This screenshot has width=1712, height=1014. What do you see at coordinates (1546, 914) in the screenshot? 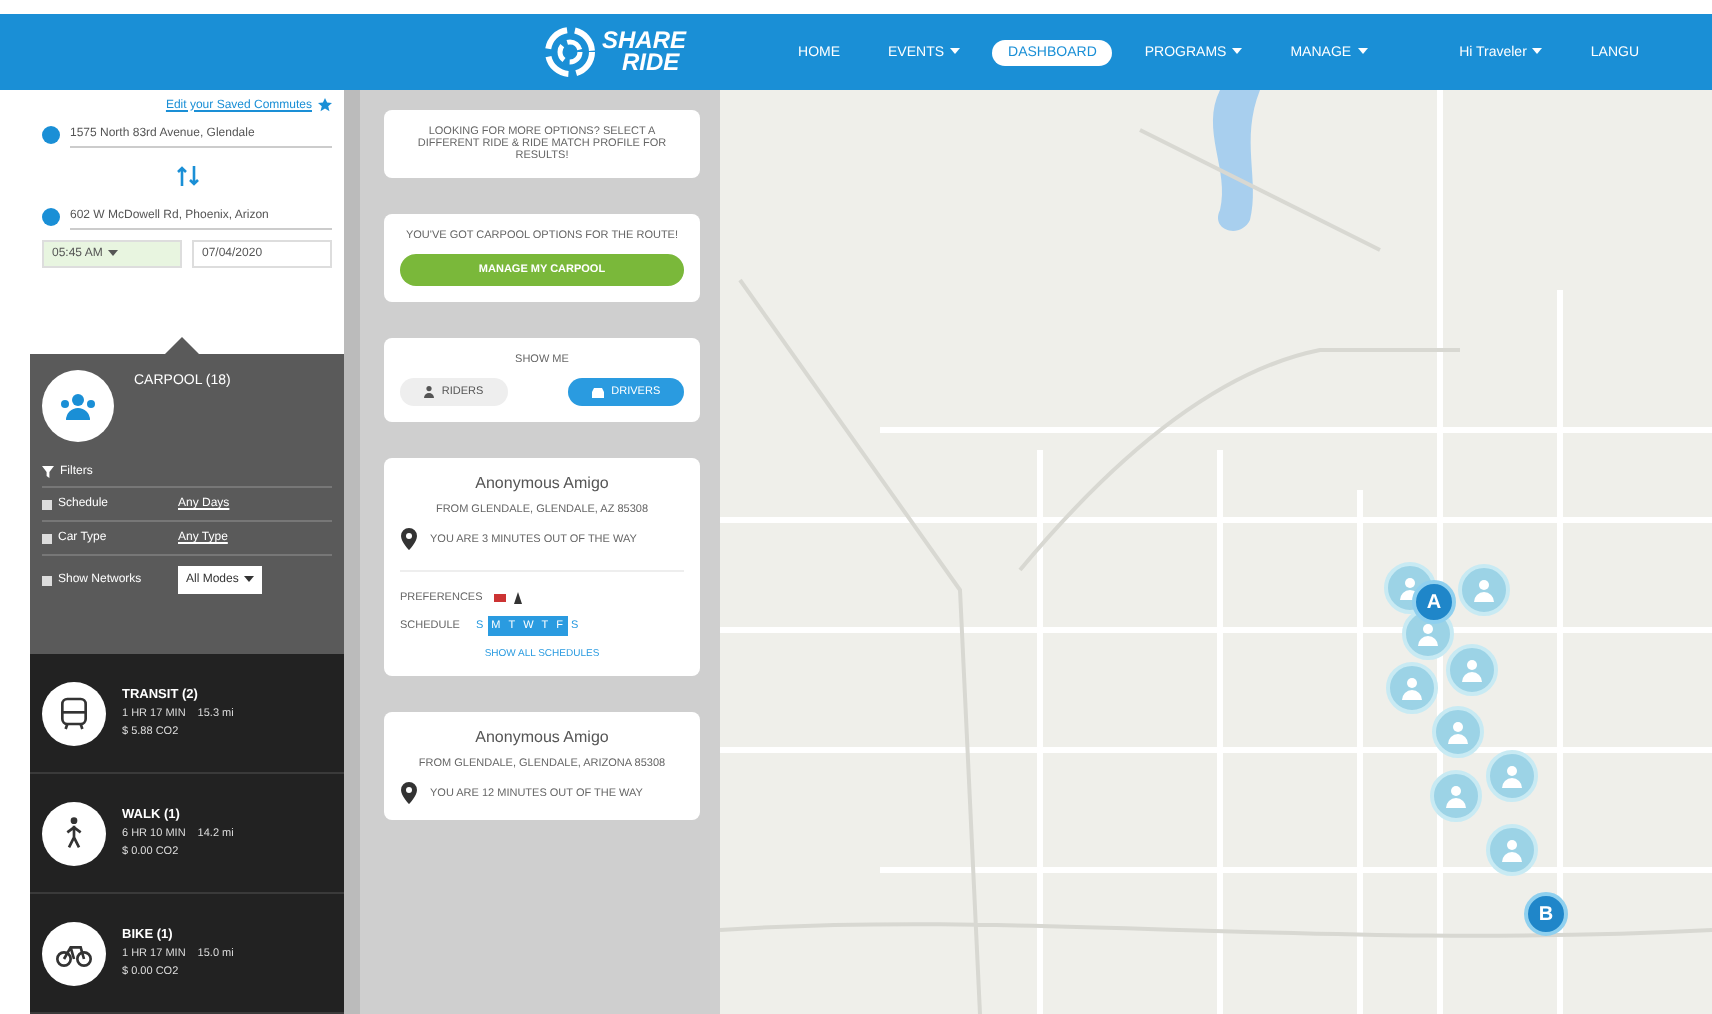
I see `end-marker: B` at bounding box center [1546, 914].